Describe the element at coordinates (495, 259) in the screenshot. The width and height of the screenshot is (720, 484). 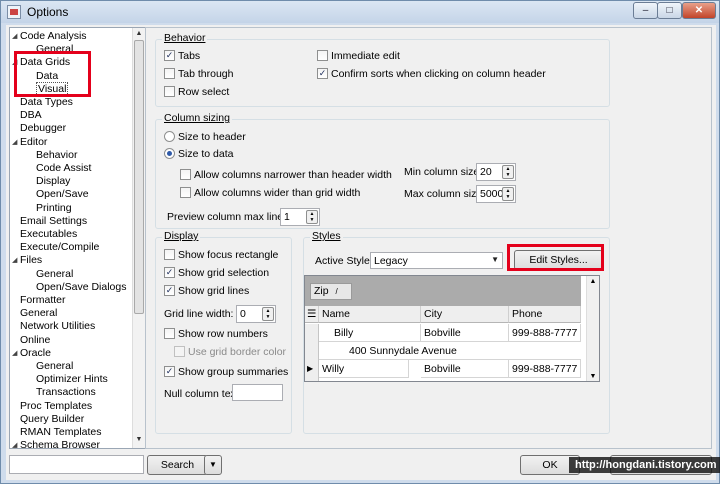
I see `chevron-down-icon: ▼` at that location.